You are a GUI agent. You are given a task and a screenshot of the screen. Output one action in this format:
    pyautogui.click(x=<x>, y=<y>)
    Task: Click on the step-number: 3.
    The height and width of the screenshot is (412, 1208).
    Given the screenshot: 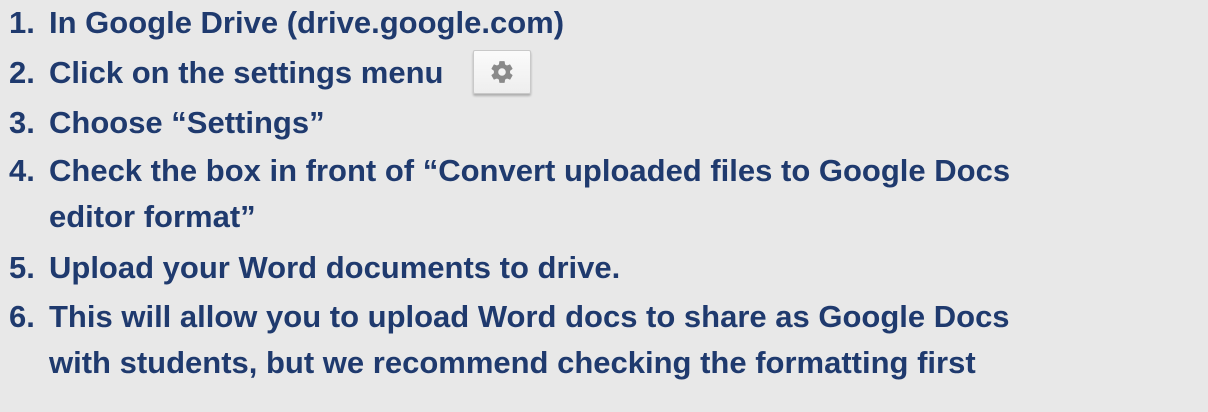 What is the action you would take?
    pyautogui.click(x=22, y=122)
    